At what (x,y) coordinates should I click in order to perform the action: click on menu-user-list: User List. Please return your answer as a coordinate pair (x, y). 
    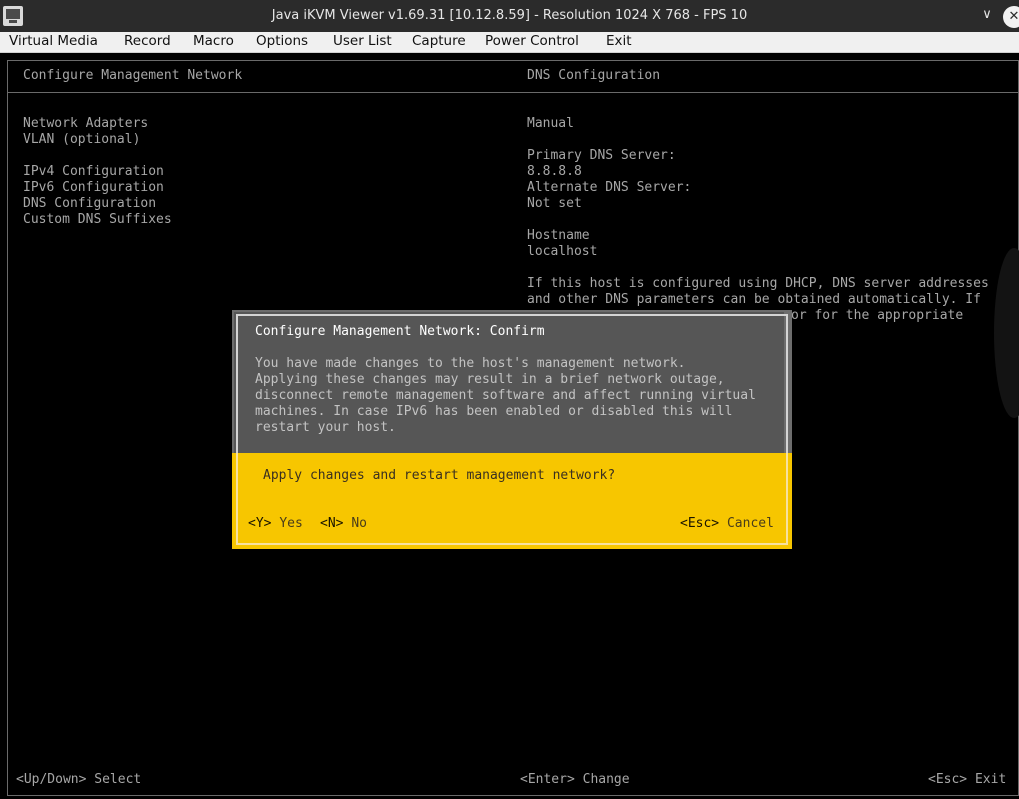
    Looking at the image, I should click on (362, 41).